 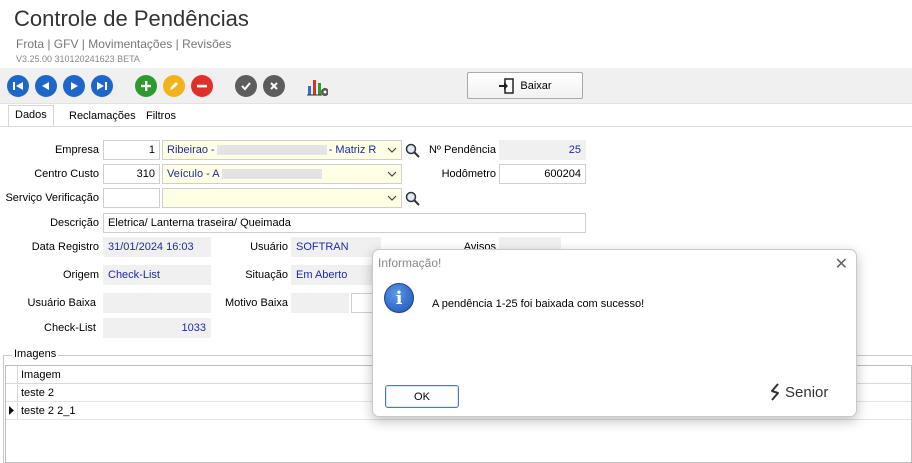 What do you see at coordinates (269, 247) in the screenshot?
I see `usuario-label: Usuário` at bounding box center [269, 247].